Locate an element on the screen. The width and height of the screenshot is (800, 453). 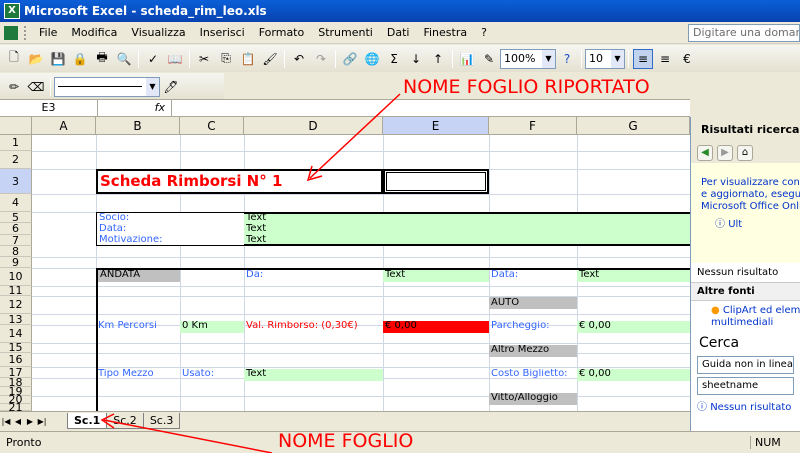
align-left-icon: ≡ is located at coordinates (643, 58).